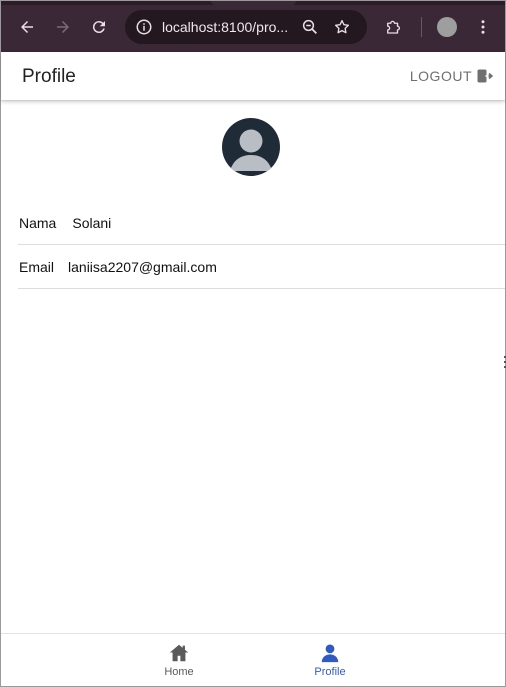 Image resolution: width=506 pixels, height=687 pixels. I want to click on active-browser-tab, so click(253, 3).